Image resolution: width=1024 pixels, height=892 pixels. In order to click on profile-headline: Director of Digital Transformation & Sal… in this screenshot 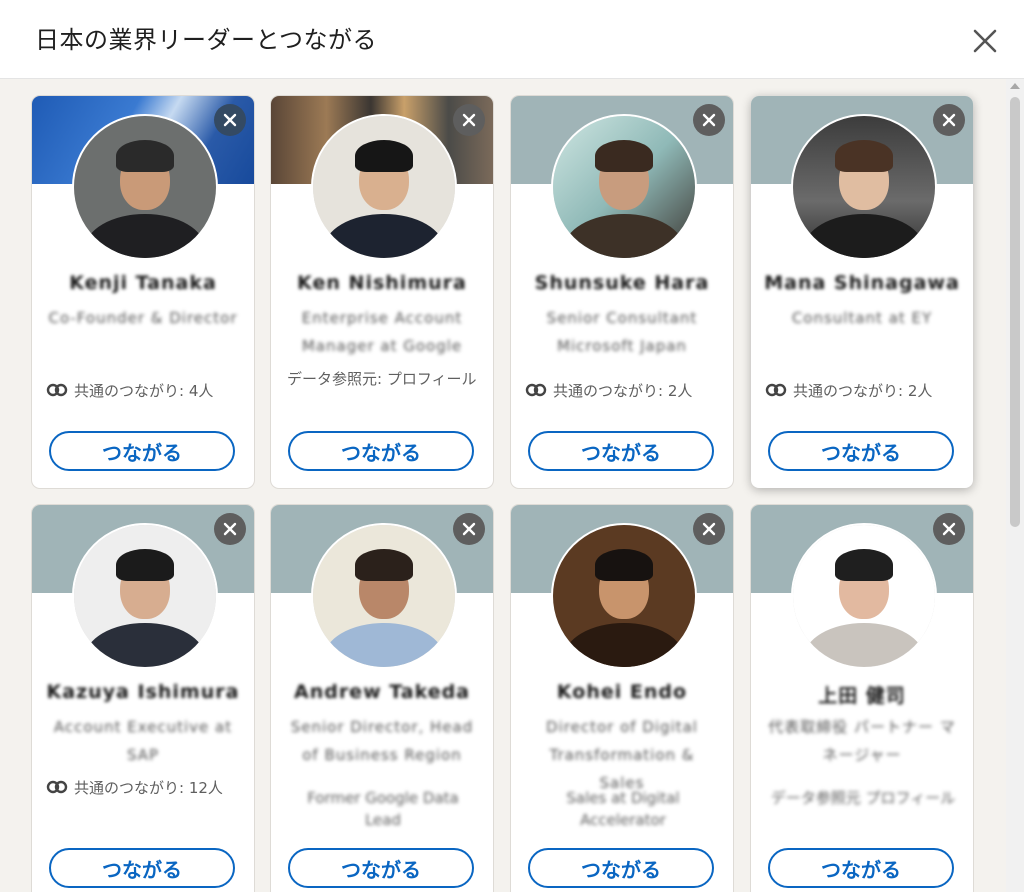, I will do `click(622, 755)`.